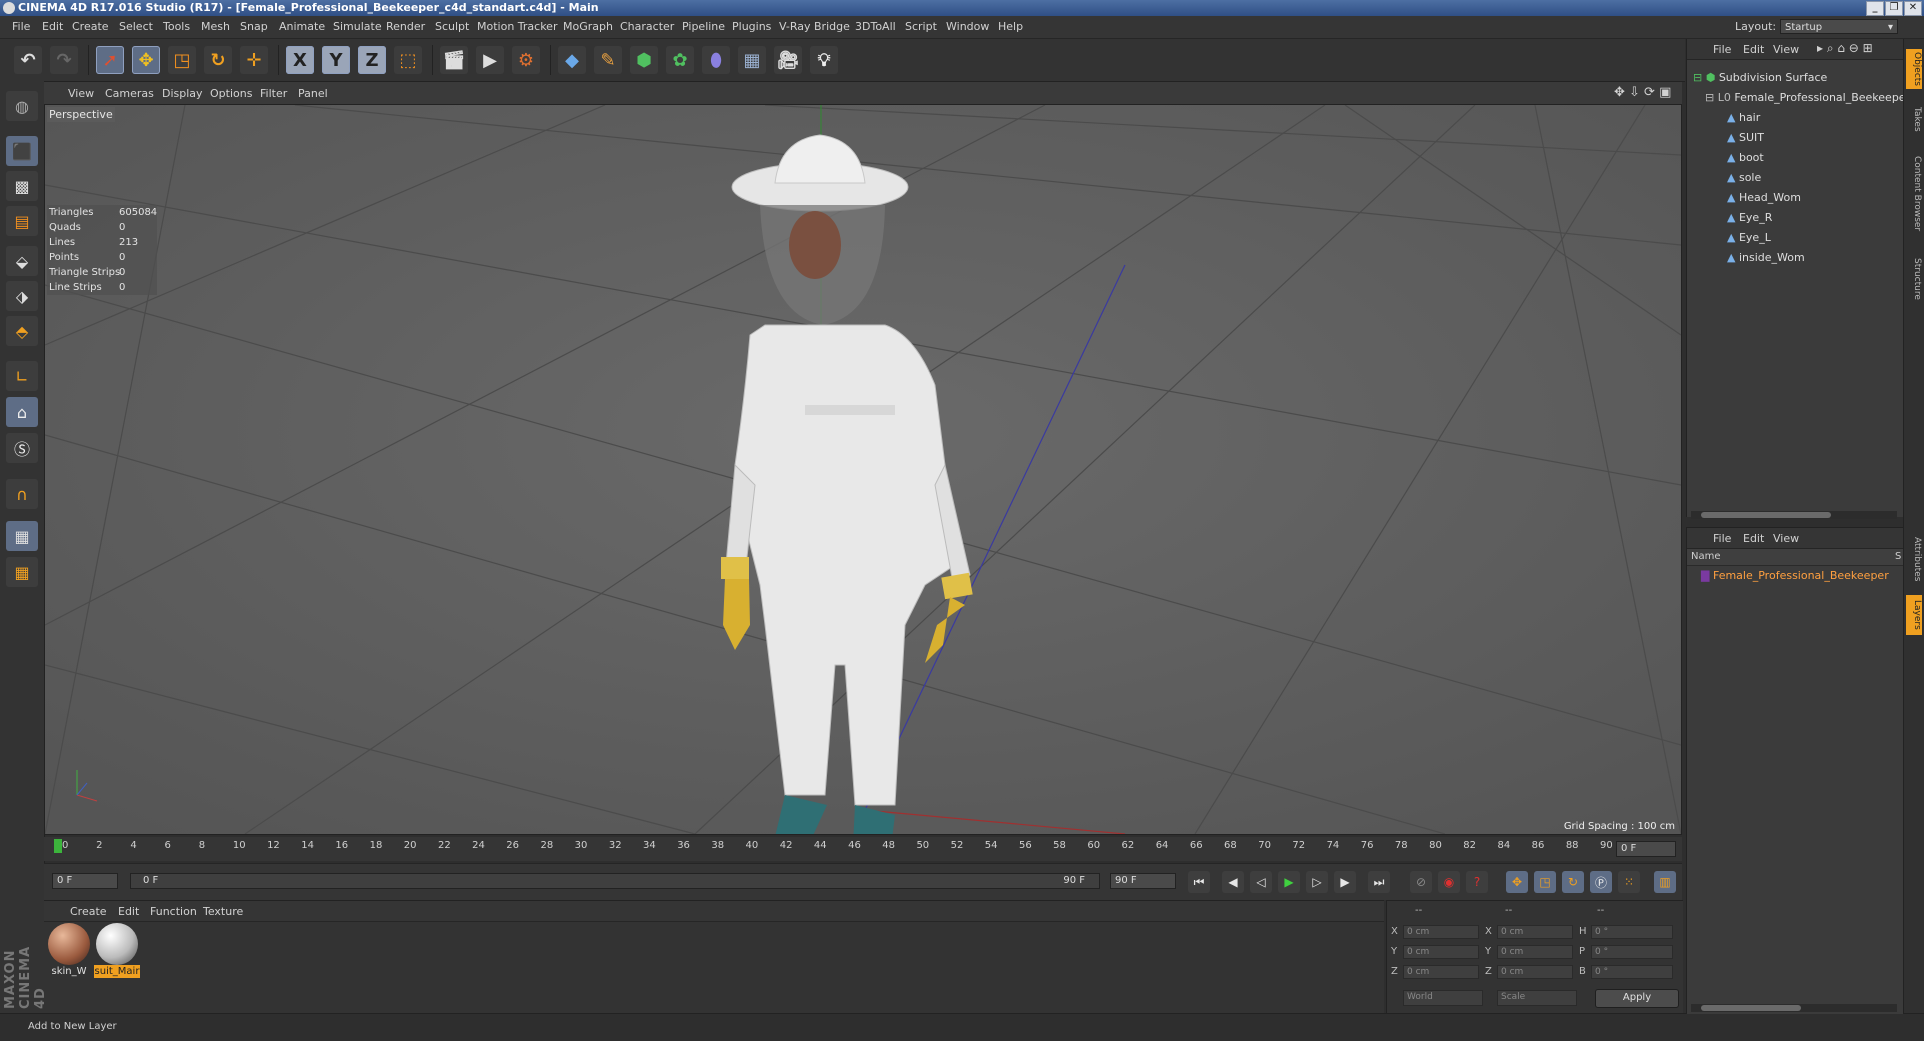  Describe the element at coordinates (254, 26) in the screenshot. I see `menu-snap: Snap` at that location.